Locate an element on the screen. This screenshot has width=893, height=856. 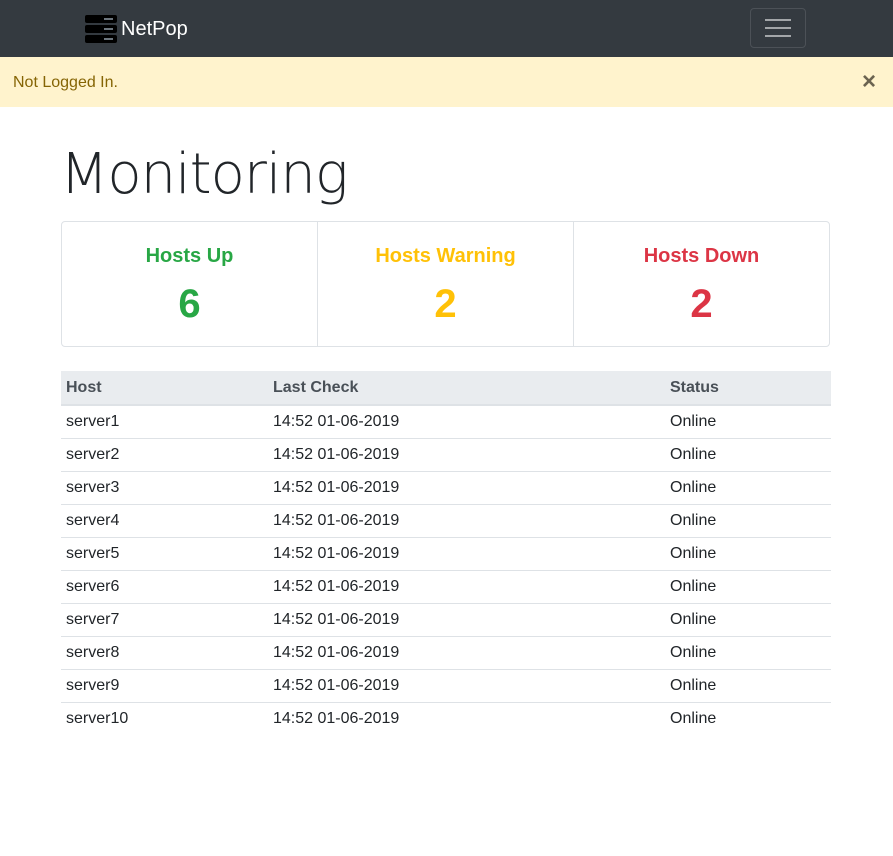
hosts-down-label: Hosts Down is located at coordinates (701, 256).